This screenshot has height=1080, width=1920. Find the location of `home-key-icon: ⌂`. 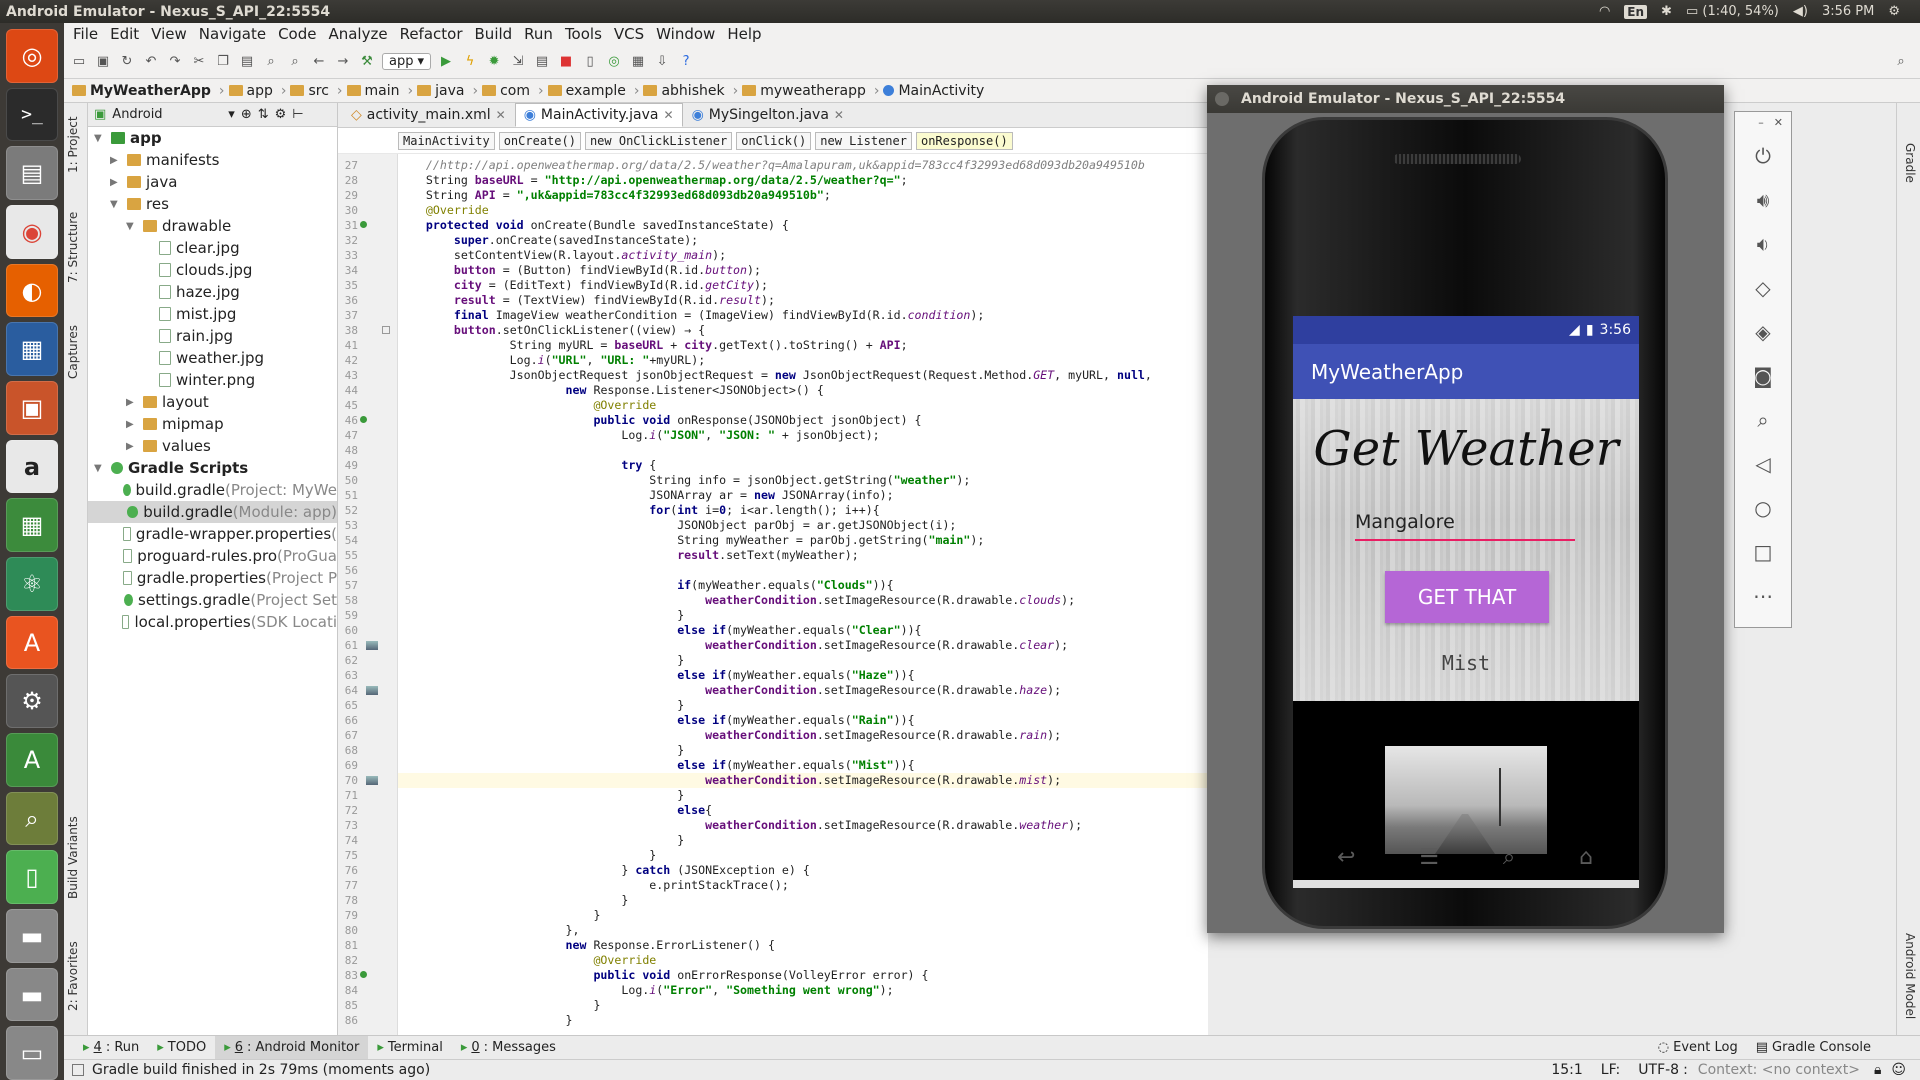

home-key-icon: ⌂ is located at coordinates (1586, 857).